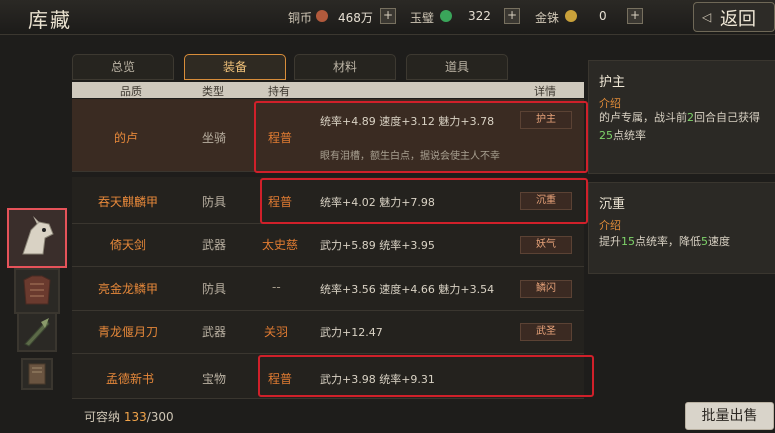 The image size is (775, 433). Describe the element at coordinates (300, 18) in the screenshot. I see `copper-label: 铜币` at that location.